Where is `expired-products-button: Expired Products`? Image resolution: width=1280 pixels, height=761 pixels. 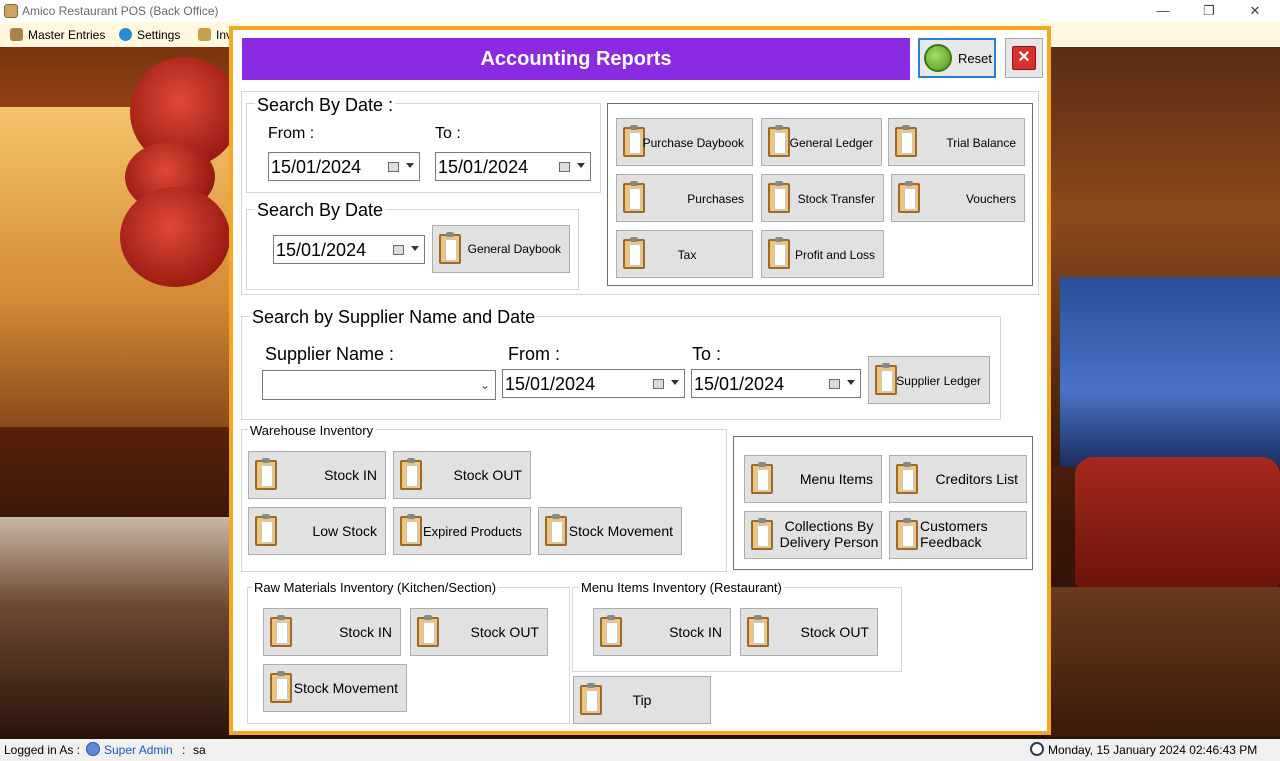 expired-products-button: Expired Products is located at coordinates (462, 531).